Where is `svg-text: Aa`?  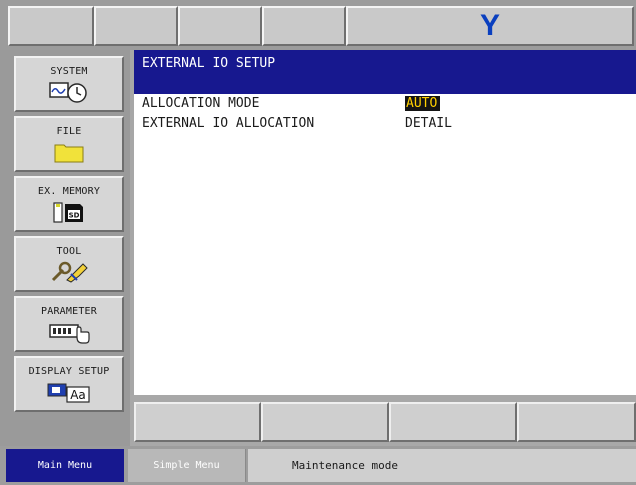 svg-text: Aa is located at coordinates (78, 395).